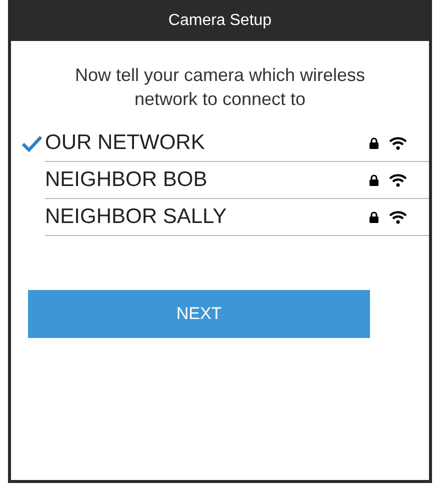 This screenshot has height=492, width=442. What do you see at coordinates (237, 143) in the screenshot?
I see `network-item: OUR NETWORK` at bounding box center [237, 143].